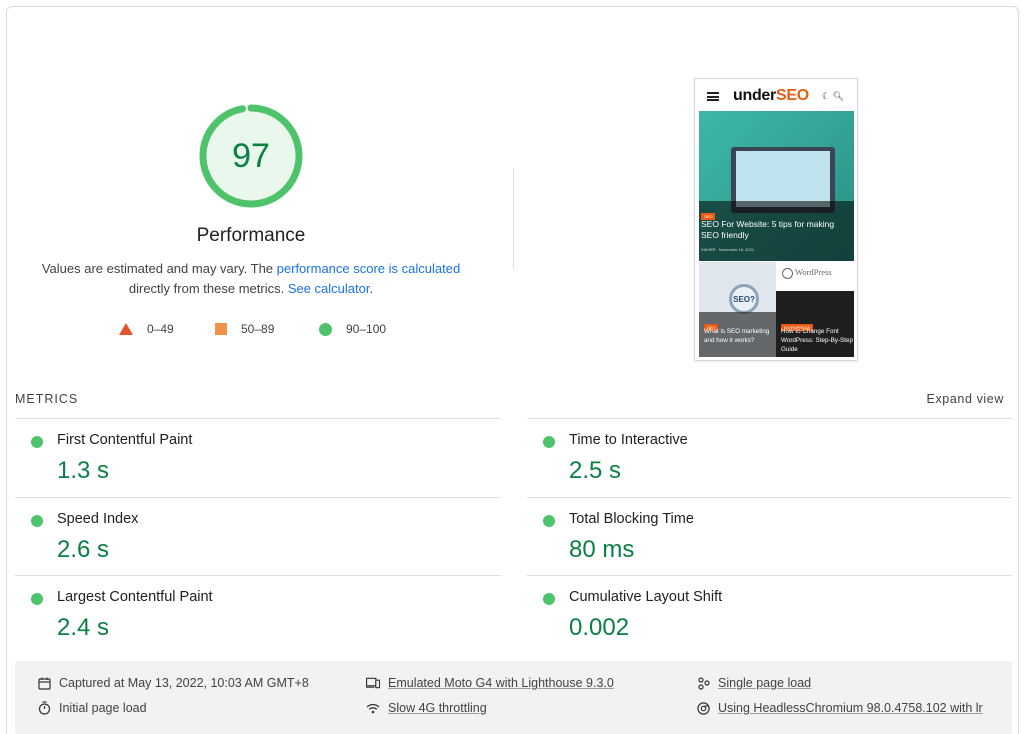  Describe the element at coordinates (602, 549) in the screenshot. I see `metric-value: 80 ms` at that location.